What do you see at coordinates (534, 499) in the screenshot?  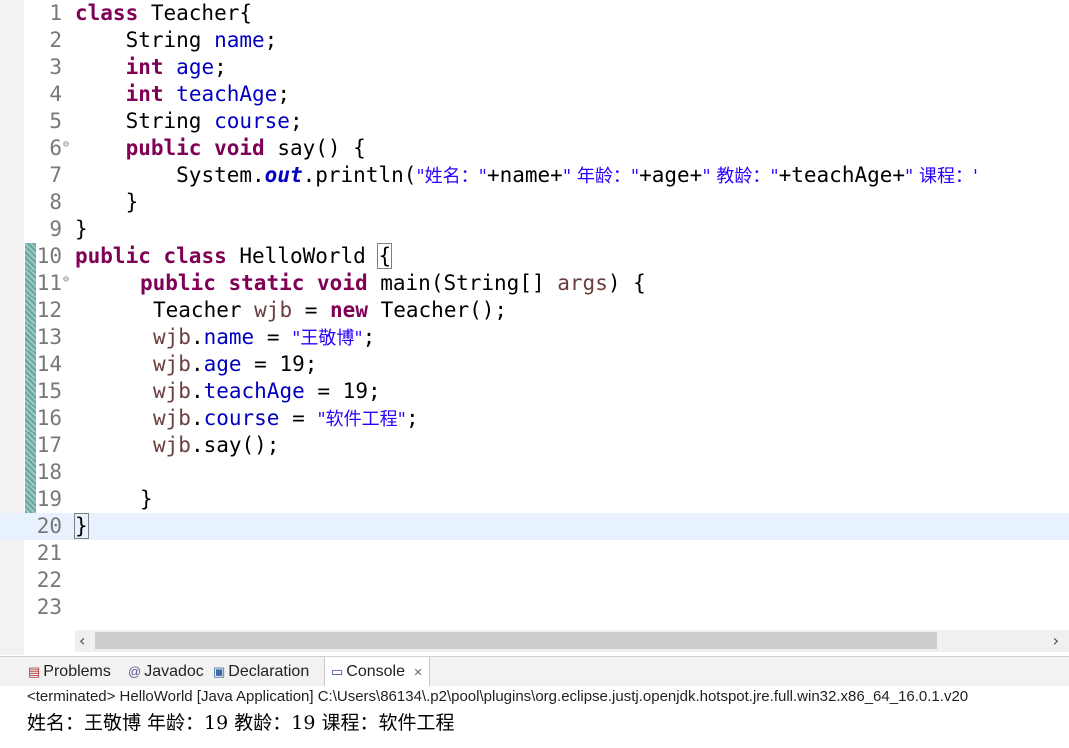 I see `code-line: 19 }` at bounding box center [534, 499].